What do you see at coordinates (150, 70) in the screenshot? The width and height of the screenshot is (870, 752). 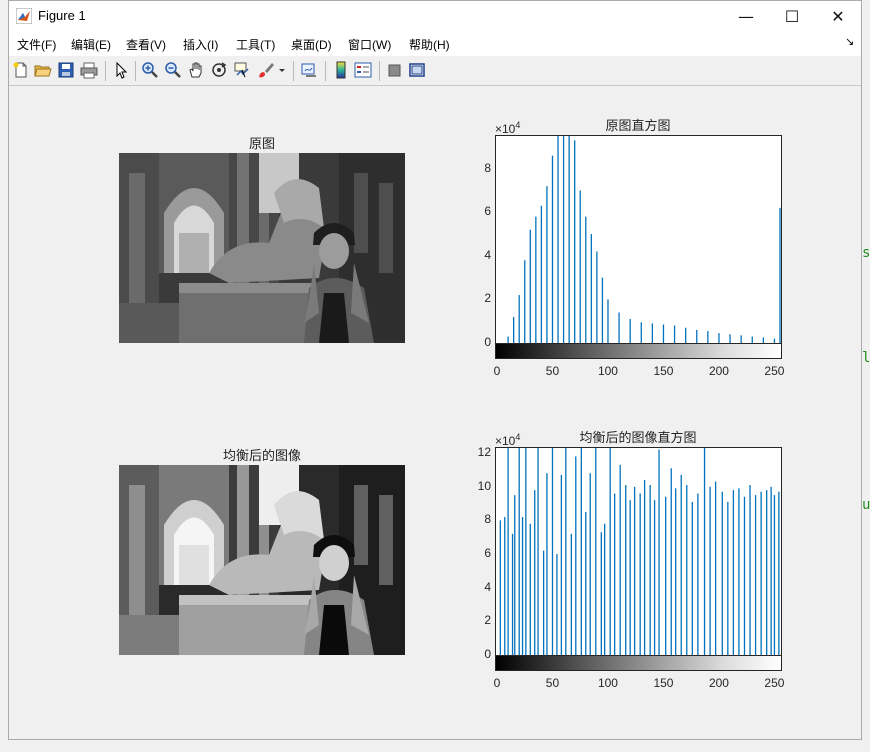 I see `zoom-in-icon` at bounding box center [150, 70].